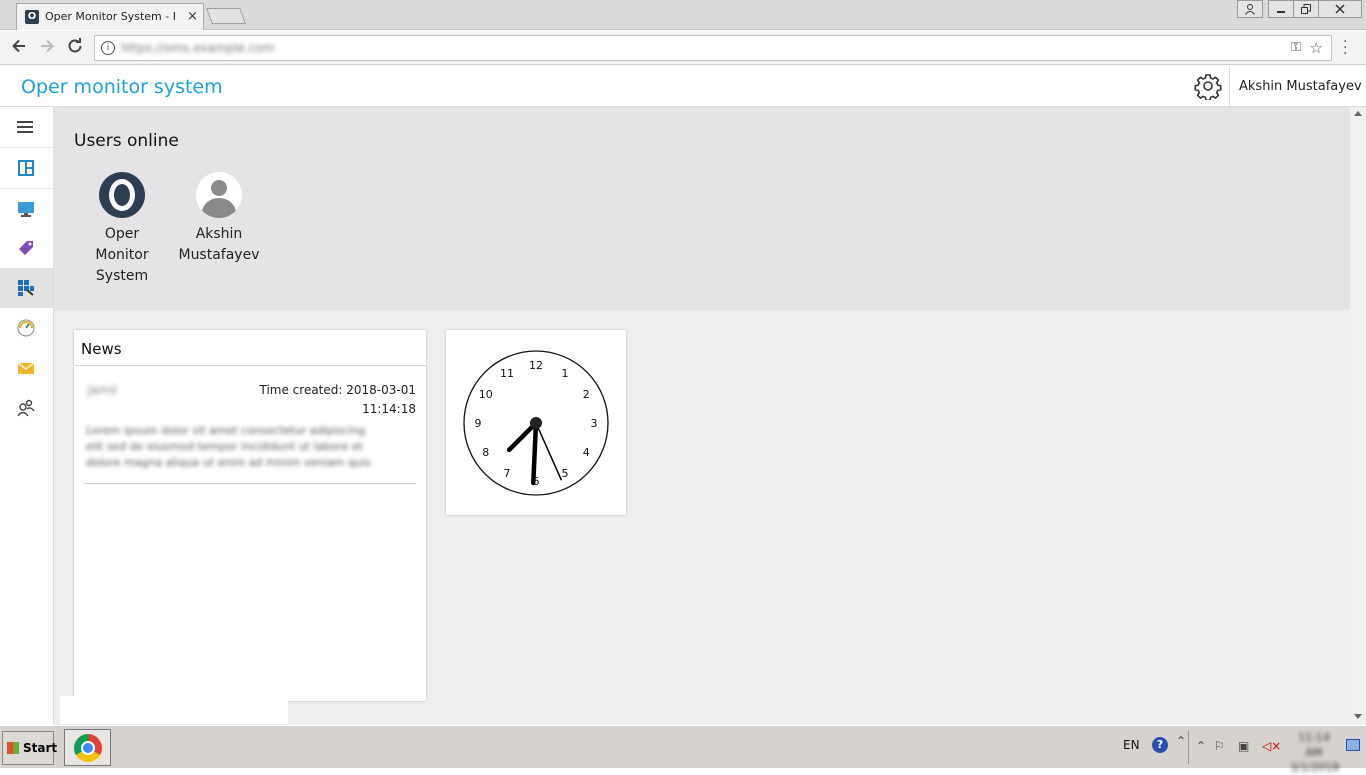 This screenshot has height=775, width=1366. I want to click on current-user-name: Akshin Mustafayev, so click(1300, 86).